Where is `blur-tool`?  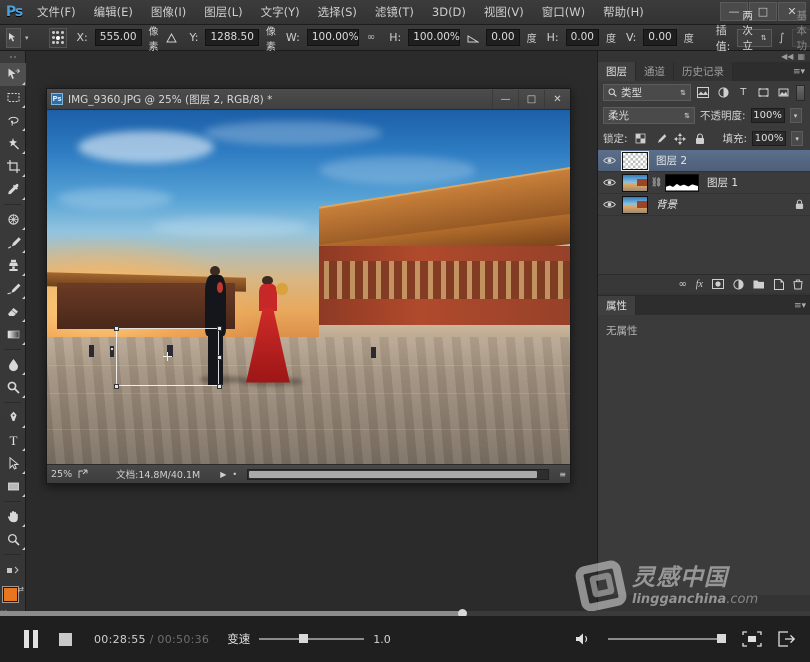 blur-tool is located at coordinates (13, 364).